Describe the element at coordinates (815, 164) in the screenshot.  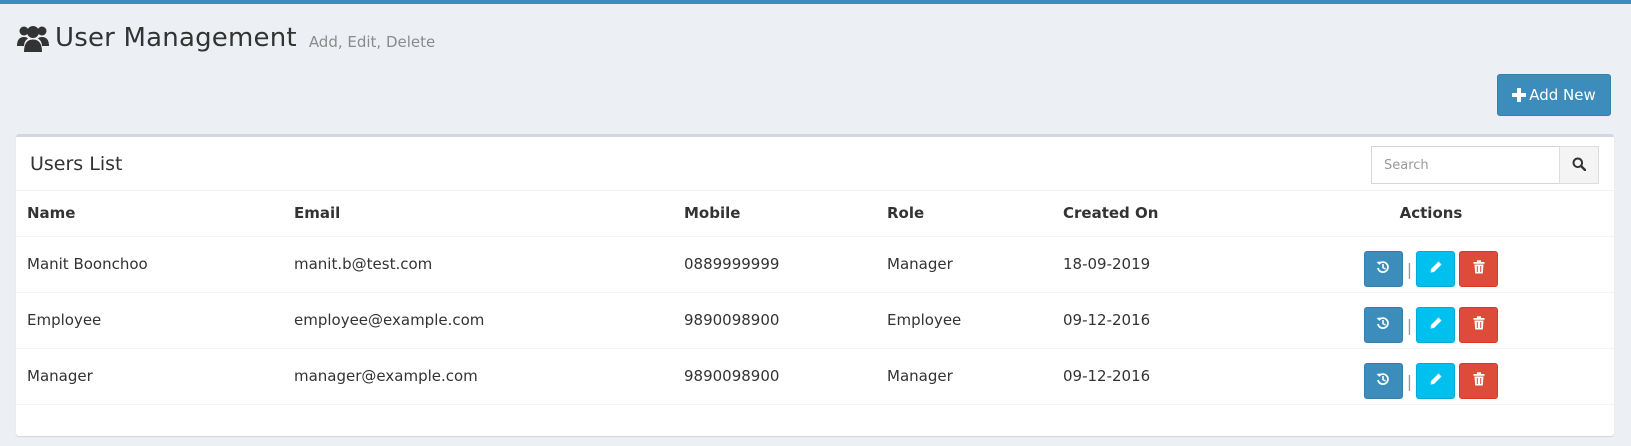
I see `box-header: Users List` at that location.